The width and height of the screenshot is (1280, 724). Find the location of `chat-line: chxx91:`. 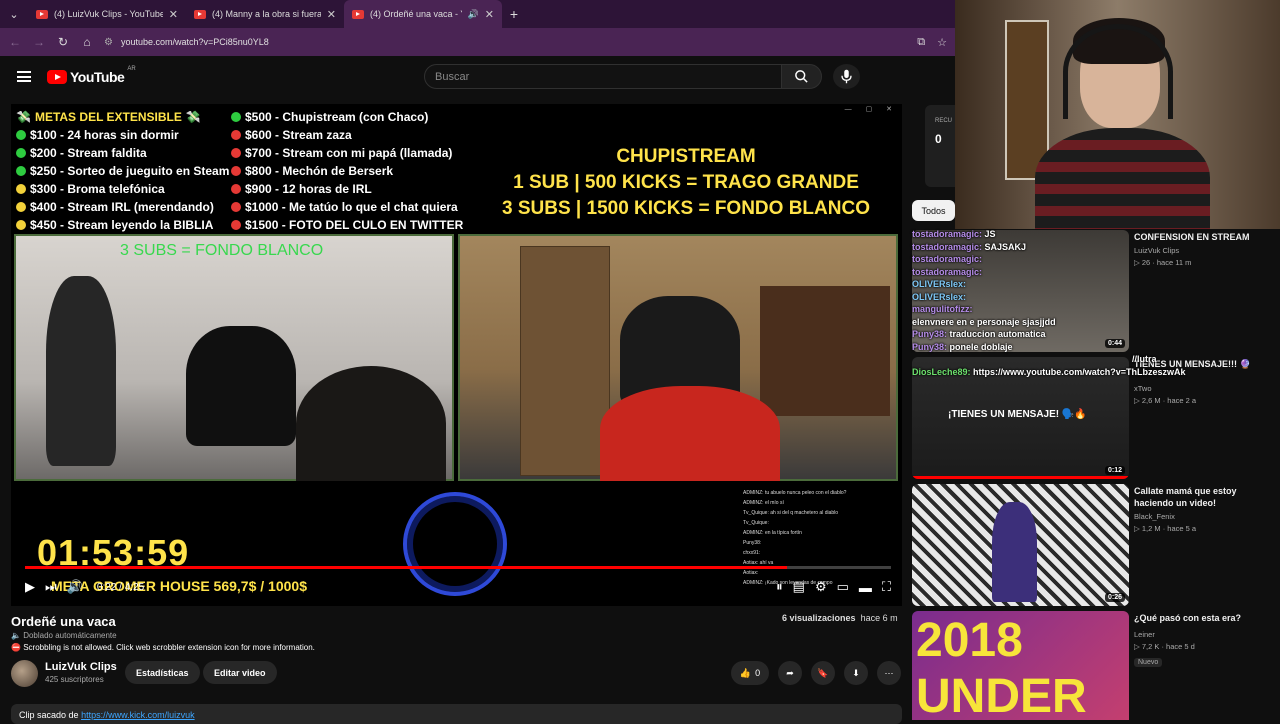

chat-line: chxx91: is located at coordinates (752, 553).